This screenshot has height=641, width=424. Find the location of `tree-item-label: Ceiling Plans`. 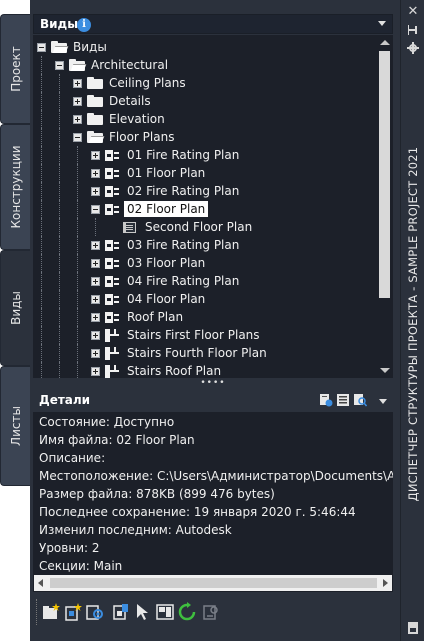

tree-item-label: Ceiling Plans is located at coordinates (147, 83).